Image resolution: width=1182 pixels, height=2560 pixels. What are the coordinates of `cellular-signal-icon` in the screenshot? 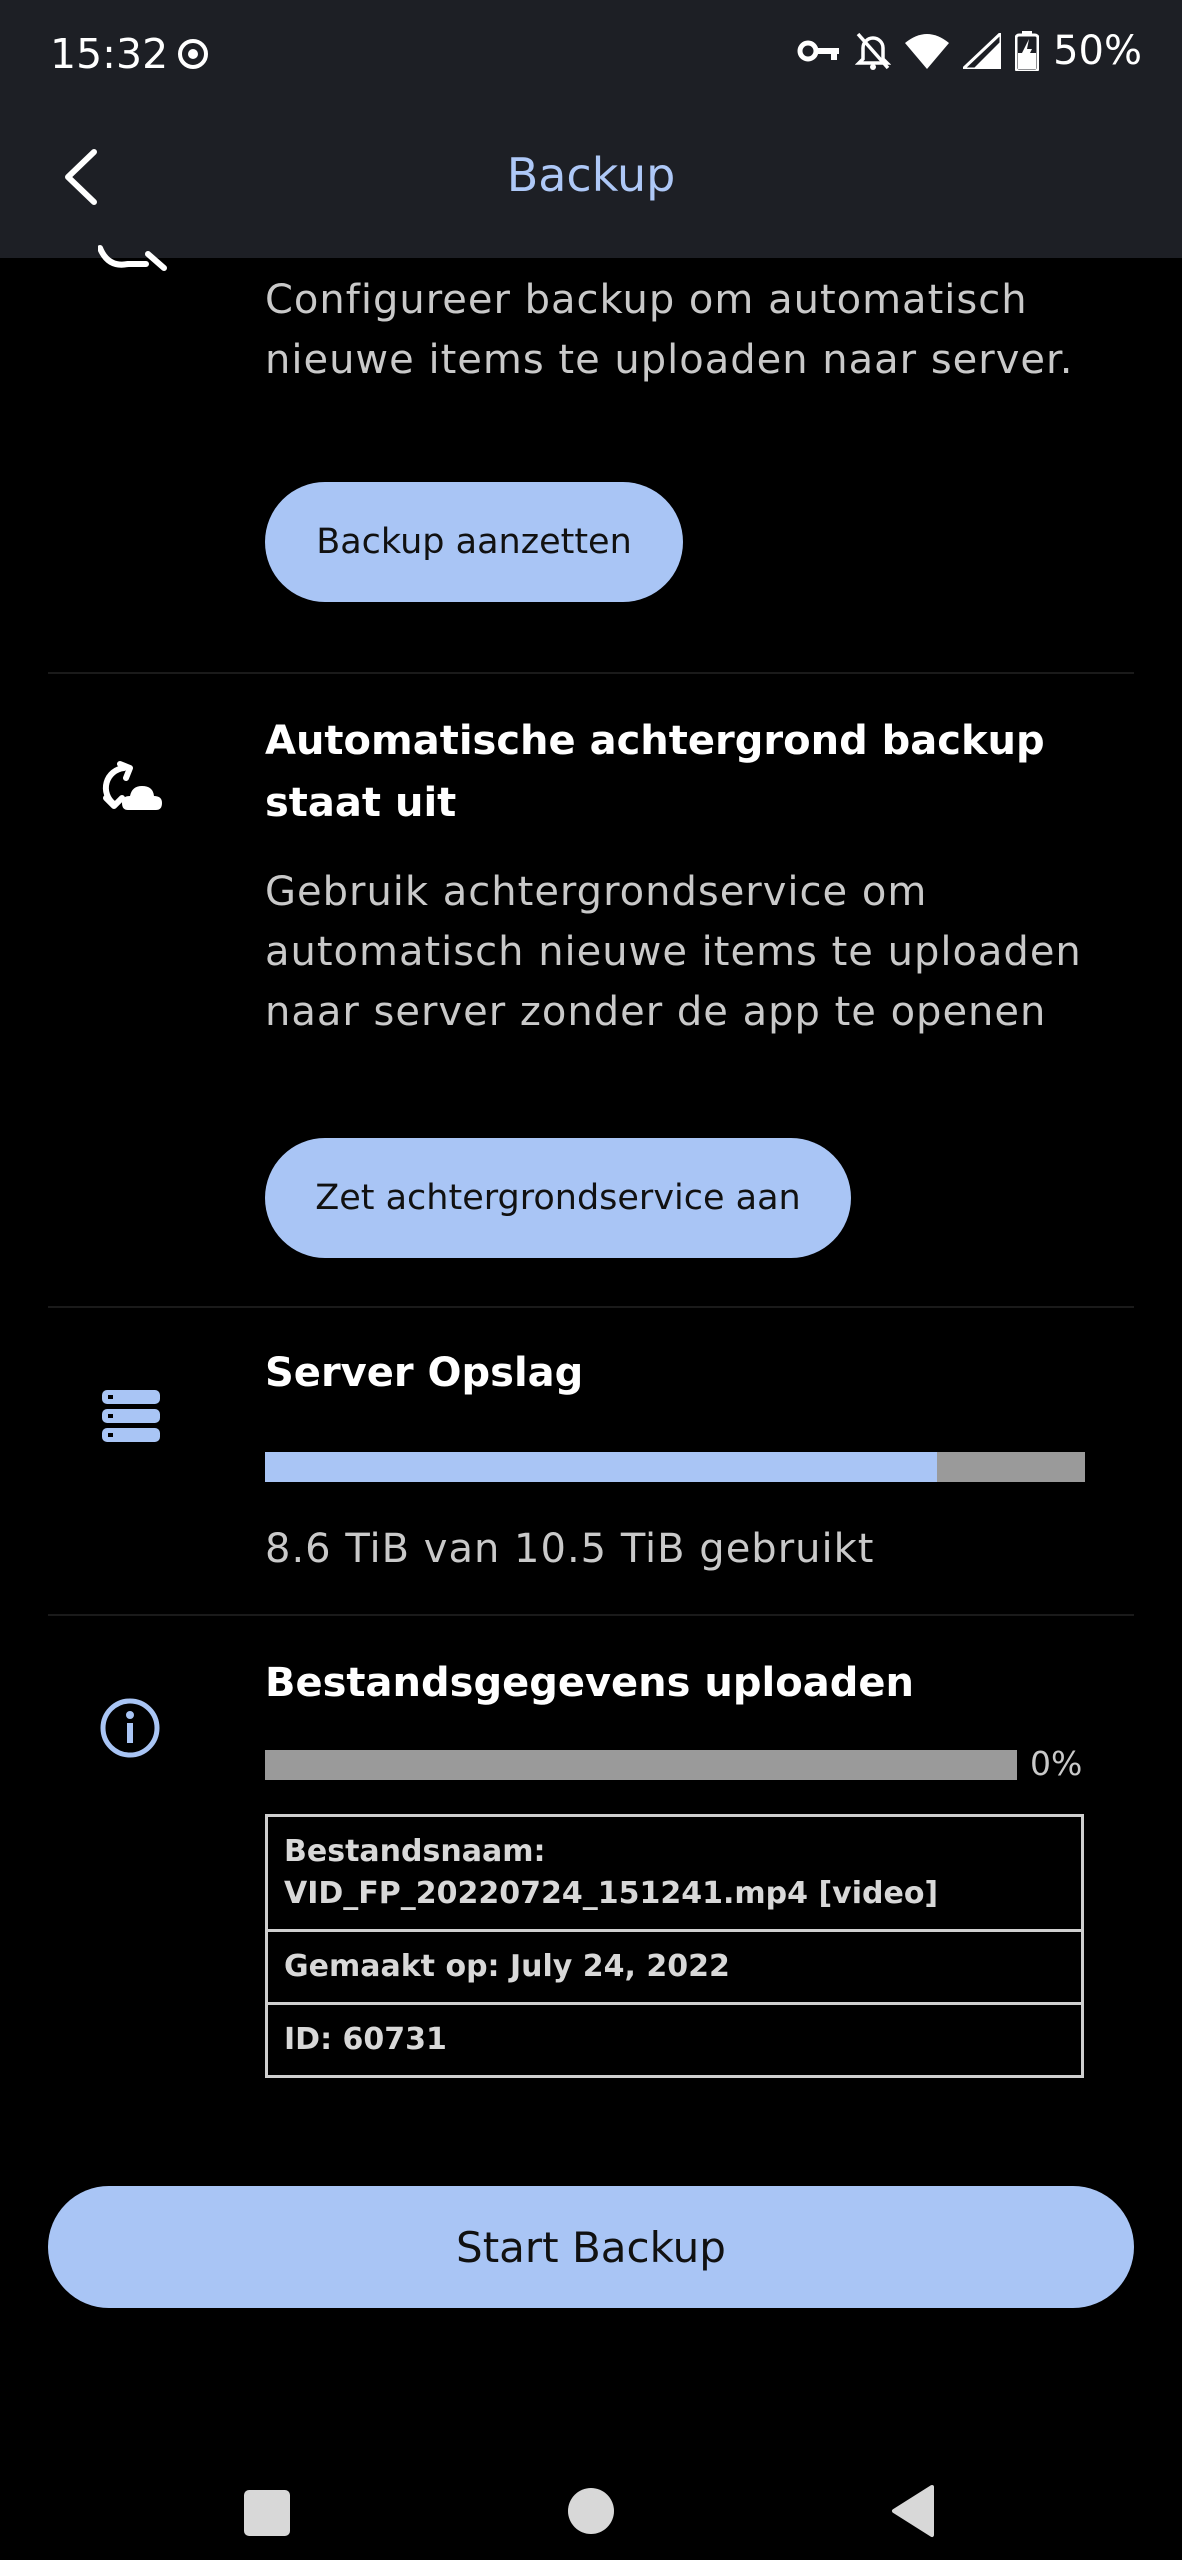 It's located at (982, 51).